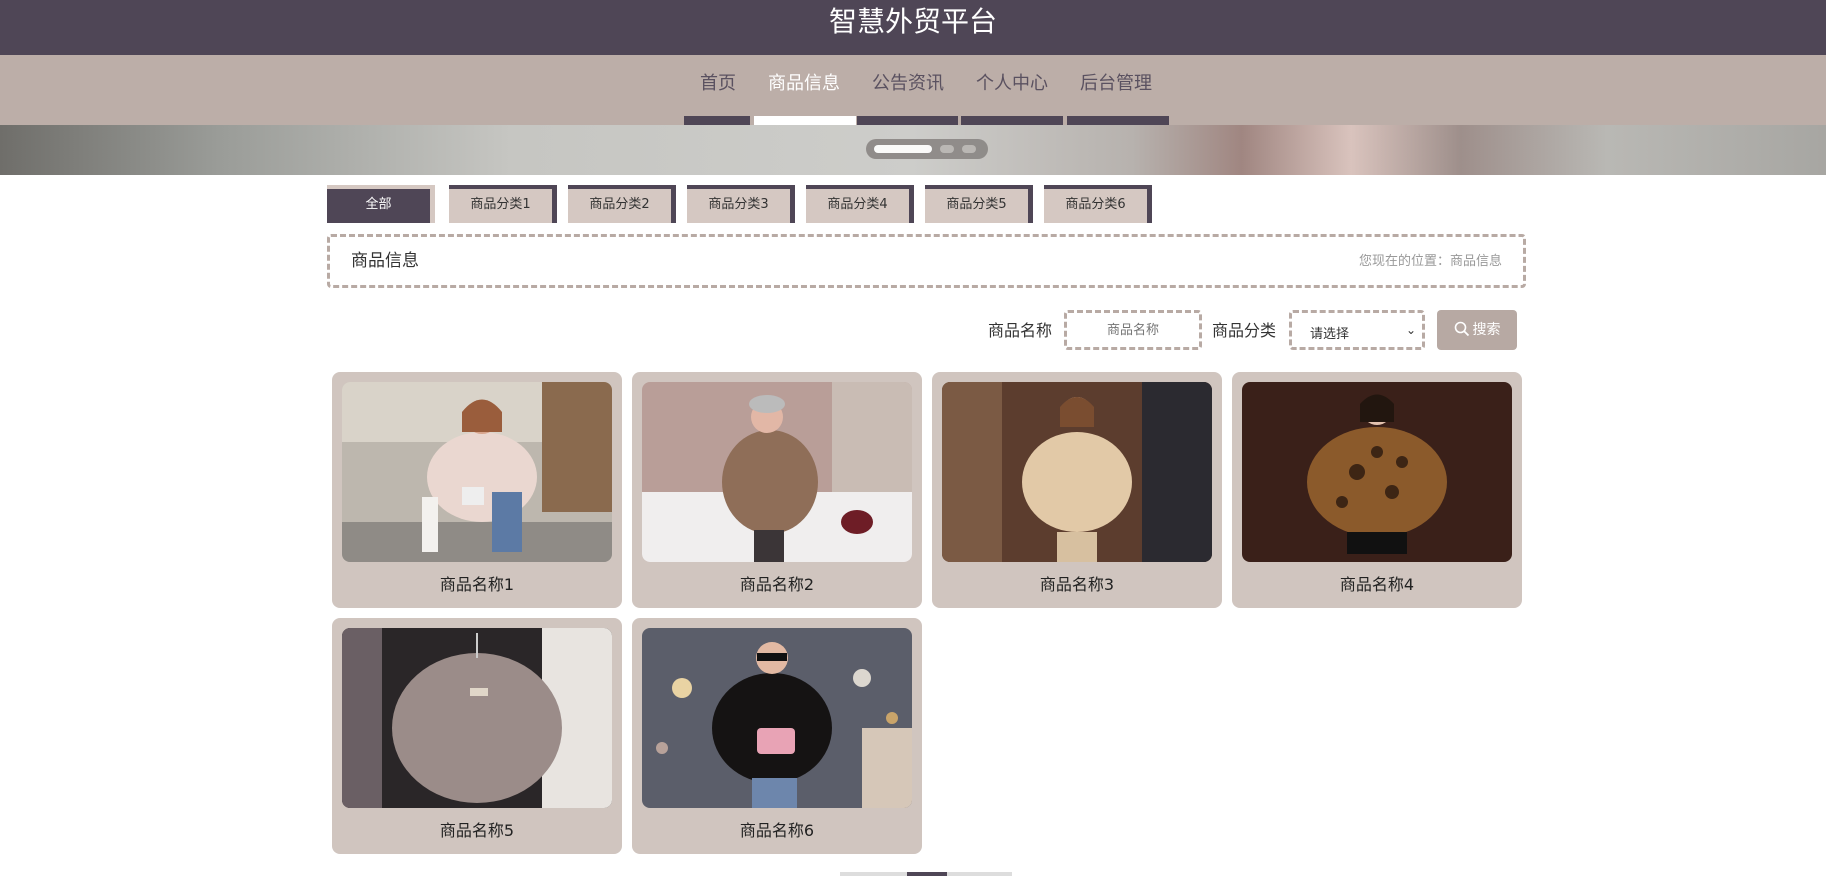 The image size is (1826, 876). What do you see at coordinates (979, 204) in the screenshot?
I see `category-tab-5: 商品分类5` at bounding box center [979, 204].